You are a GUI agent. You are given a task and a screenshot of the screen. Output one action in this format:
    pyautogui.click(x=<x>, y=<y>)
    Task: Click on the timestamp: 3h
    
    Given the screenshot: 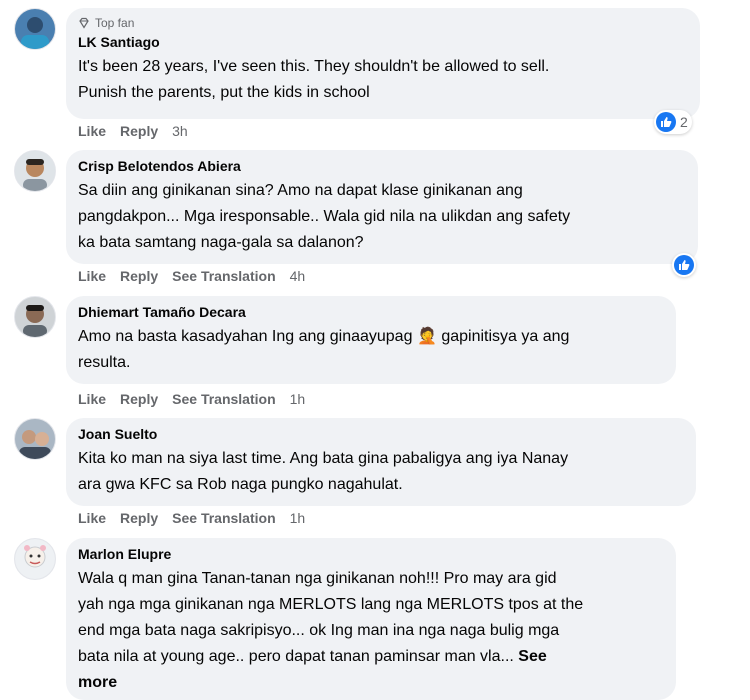 What is the action you would take?
    pyautogui.click(x=180, y=131)
    